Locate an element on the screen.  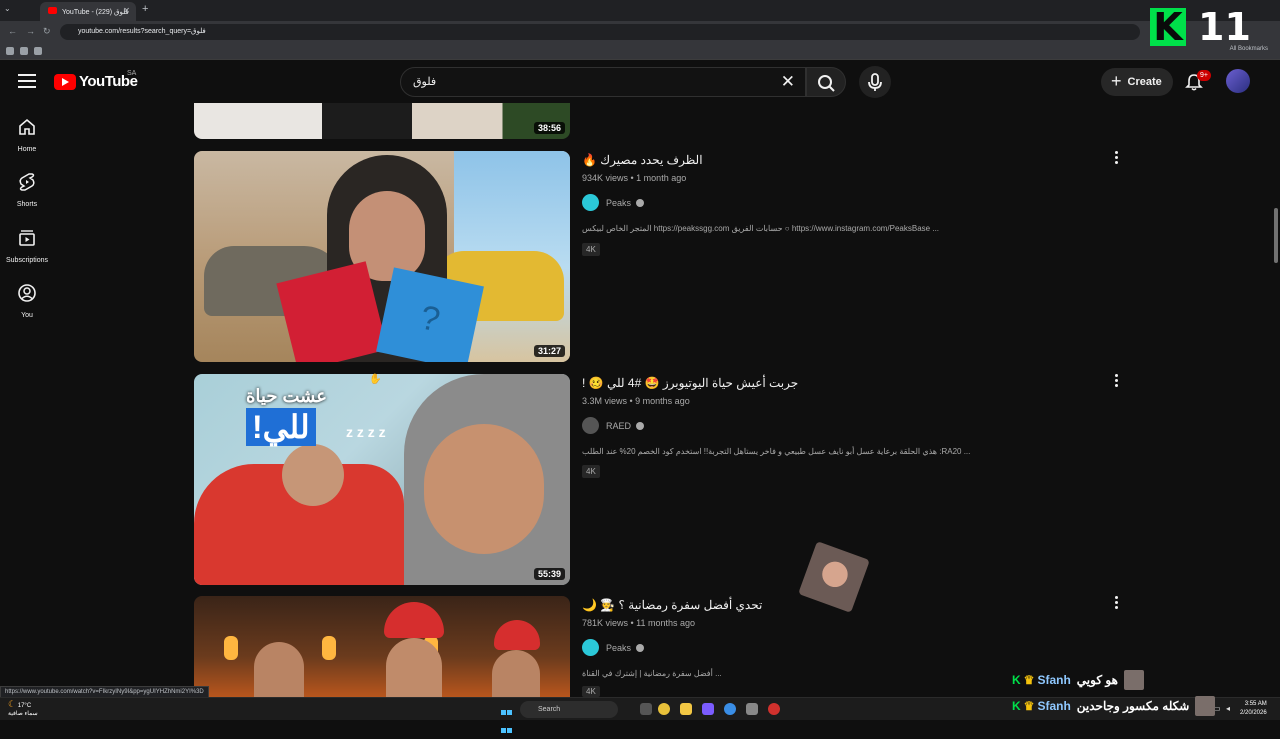
menu-icon is located at coordinates (27, 81).